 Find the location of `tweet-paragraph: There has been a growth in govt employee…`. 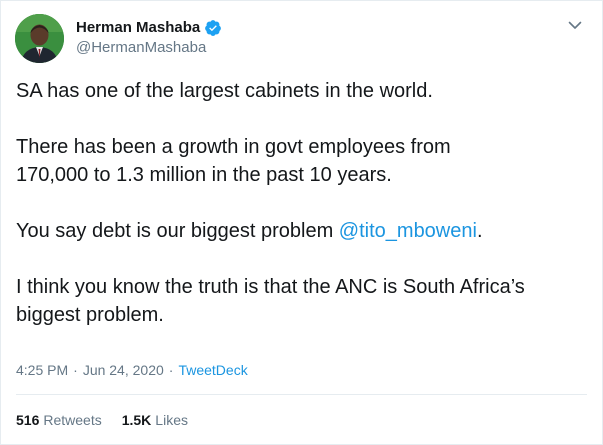

tweet-paragraph: There has been a growth in govt employee… is located at coordinates (301, 161).